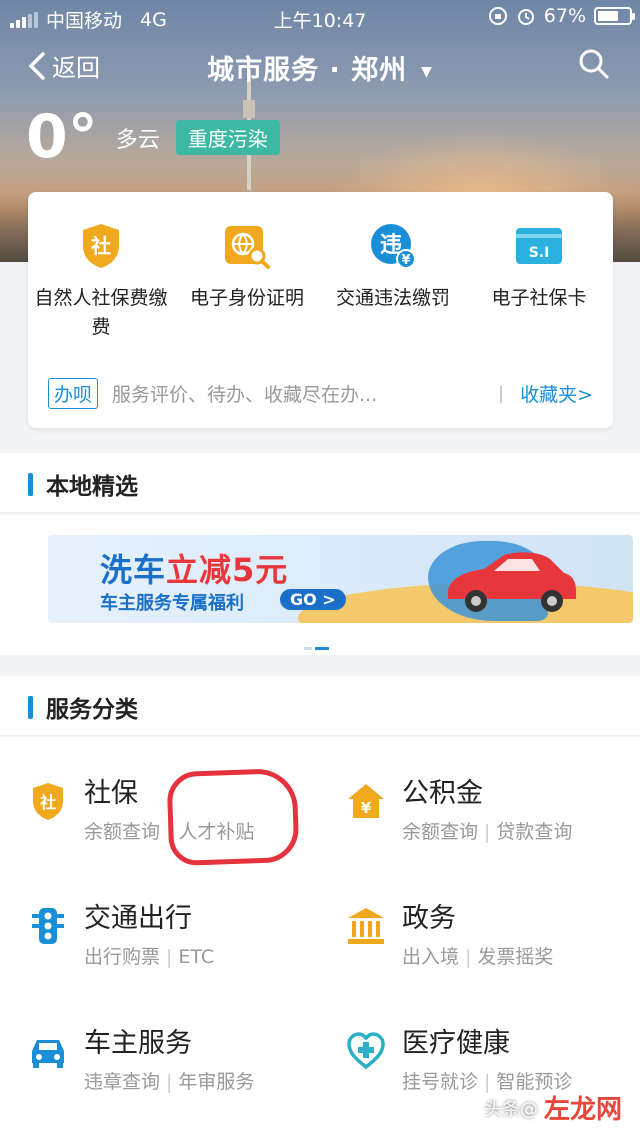  I want to click on traffic-light-icon, so click(48, 926).